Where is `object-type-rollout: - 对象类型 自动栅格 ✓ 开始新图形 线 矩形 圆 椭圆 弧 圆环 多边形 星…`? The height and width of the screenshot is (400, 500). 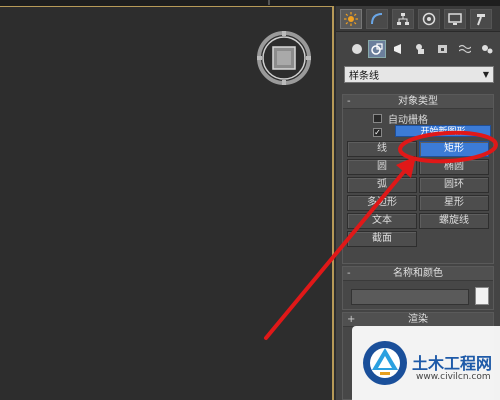
object-type-rollout: - 对象类型 自动栅格 ✓ 开始新图形 线 矩形 圆 椭圆 弧 圆环 多边形 星… is located at coordinates (418, 179).